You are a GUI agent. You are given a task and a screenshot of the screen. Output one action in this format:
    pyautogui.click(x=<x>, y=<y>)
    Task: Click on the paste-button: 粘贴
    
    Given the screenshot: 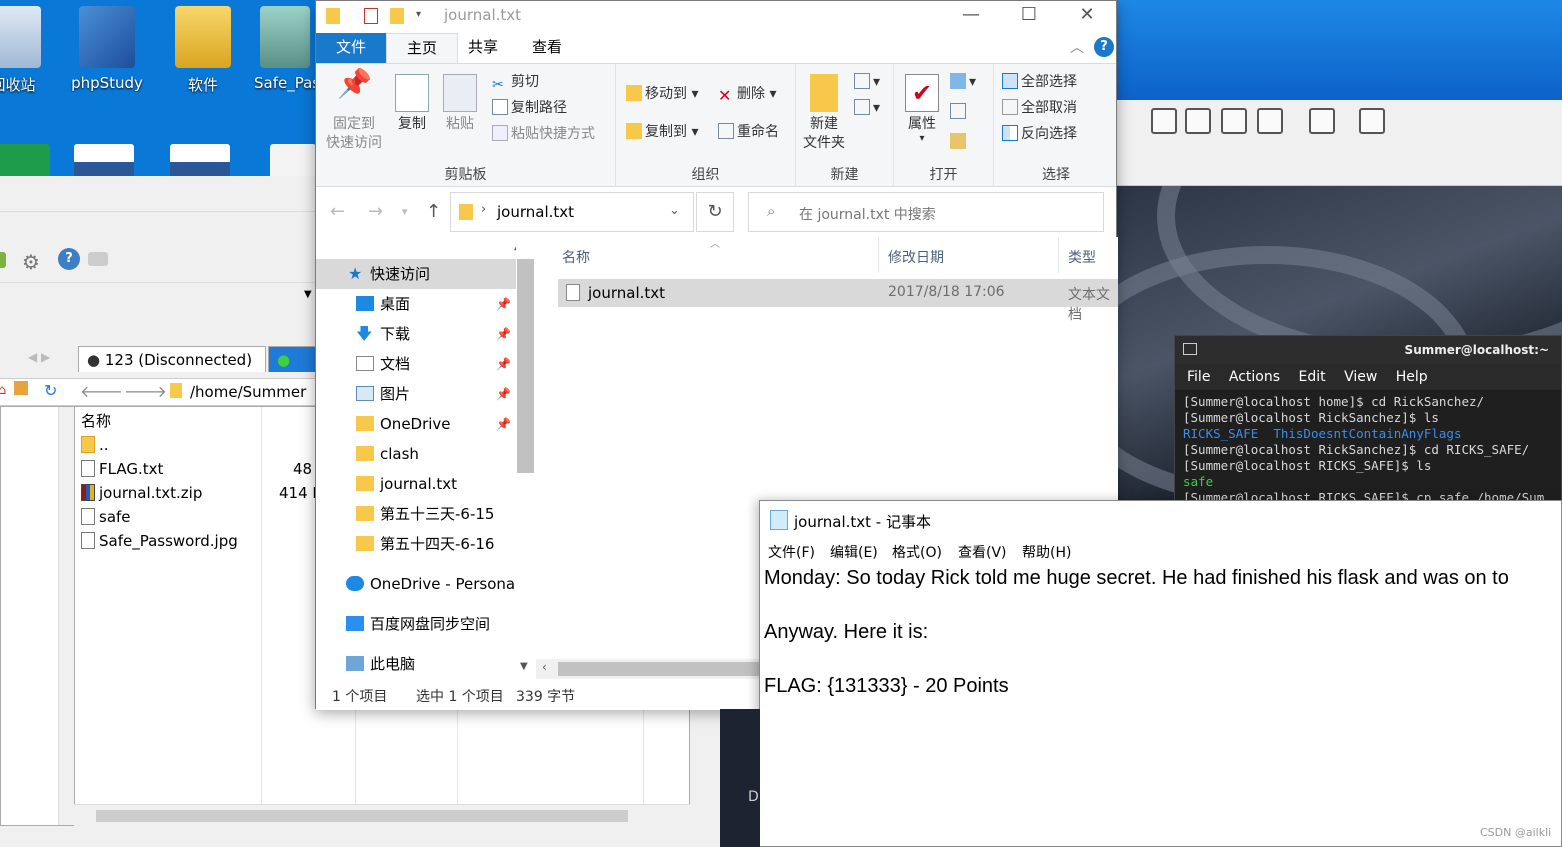 What is the action you would take?
    pyautogui.click(x=460, y=104)
    